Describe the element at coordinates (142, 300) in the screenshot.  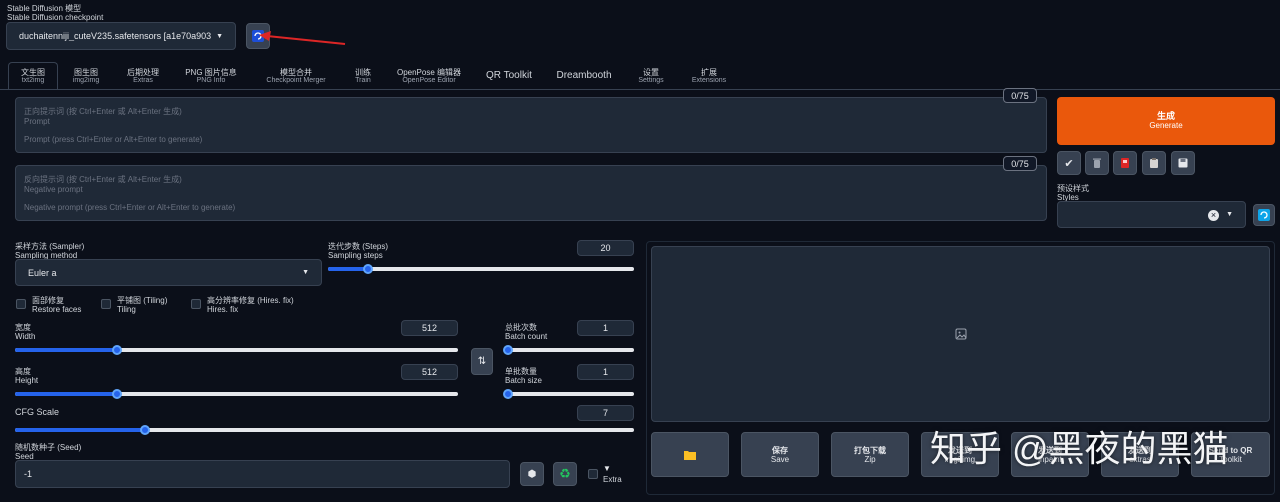
I see `tiling-label-cn: 平铺图 (Tiling)` at that location.